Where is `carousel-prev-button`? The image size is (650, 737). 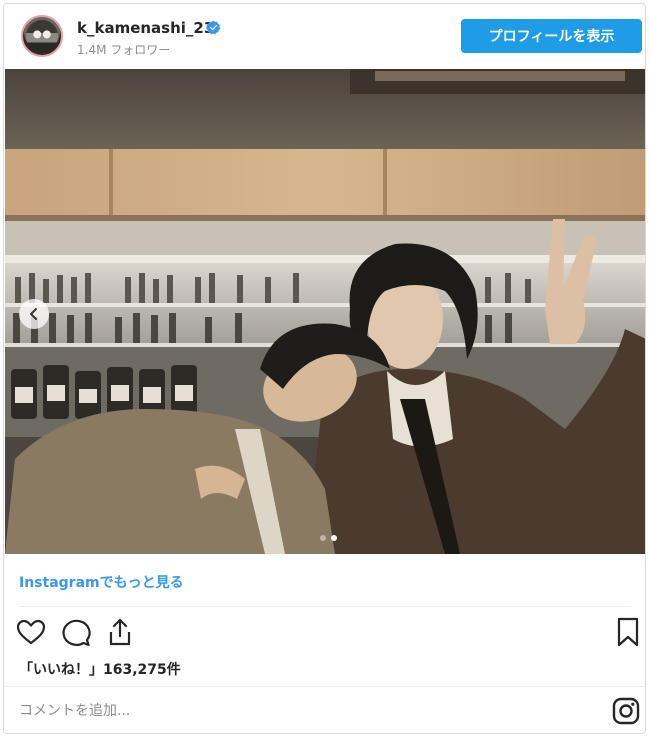 carousel-prev-button is located at coordinates (34, 314).